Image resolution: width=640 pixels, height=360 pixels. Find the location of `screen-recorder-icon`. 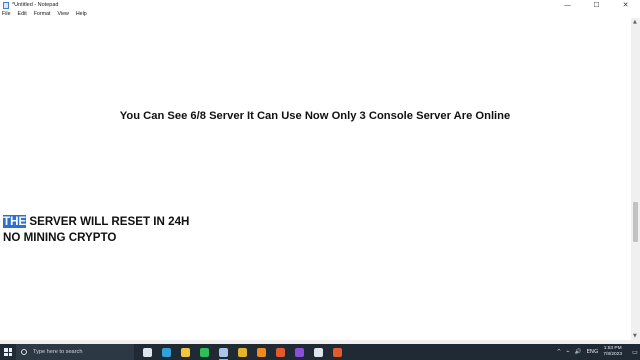

screen-recorder-icon is located at coordinates (318, 352).